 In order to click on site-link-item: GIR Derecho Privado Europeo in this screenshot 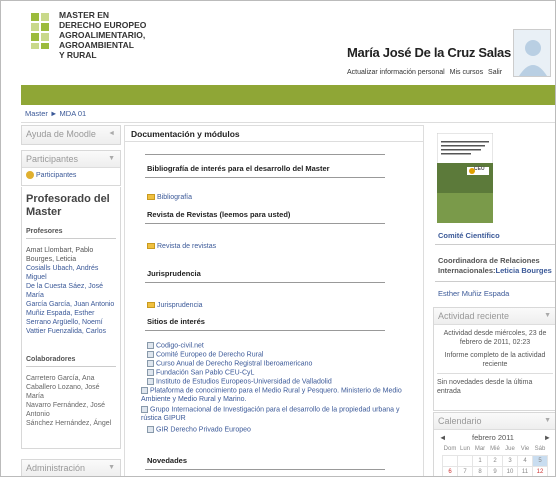, I will do `click(277, 430)`.